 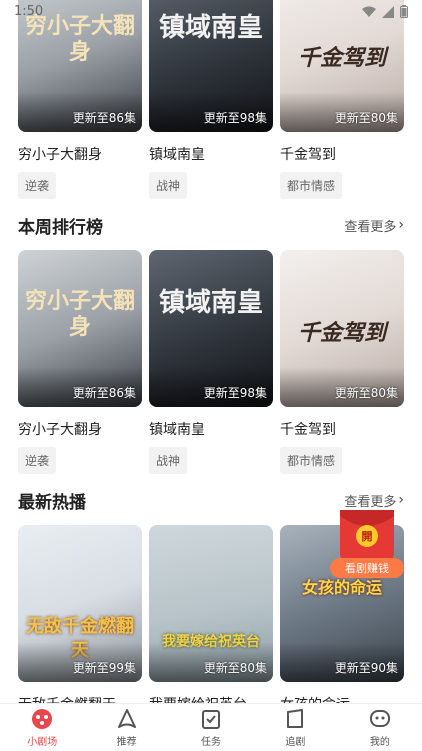 What do you see at coordinates (211, 328) in the screenshot?
I see `drama-poster: 镇域南皇 更新至98集` at bounding box center [211, 328].